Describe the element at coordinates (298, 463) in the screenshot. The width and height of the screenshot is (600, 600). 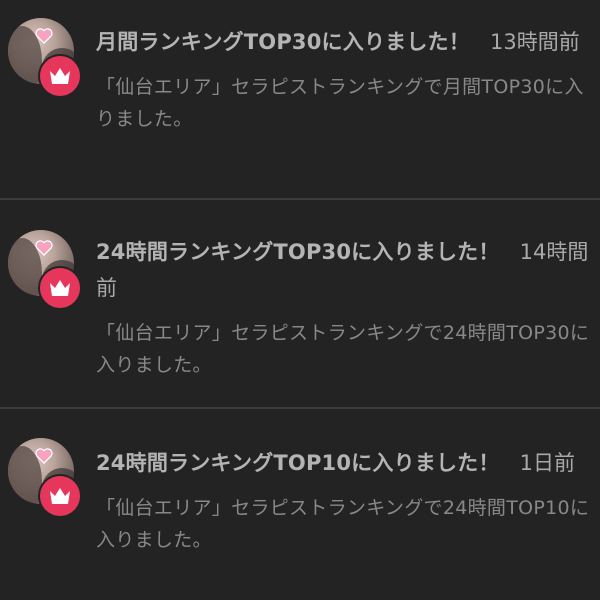
I see `notification-title: 24時間ランキングTOP10に入りました！` at that location.